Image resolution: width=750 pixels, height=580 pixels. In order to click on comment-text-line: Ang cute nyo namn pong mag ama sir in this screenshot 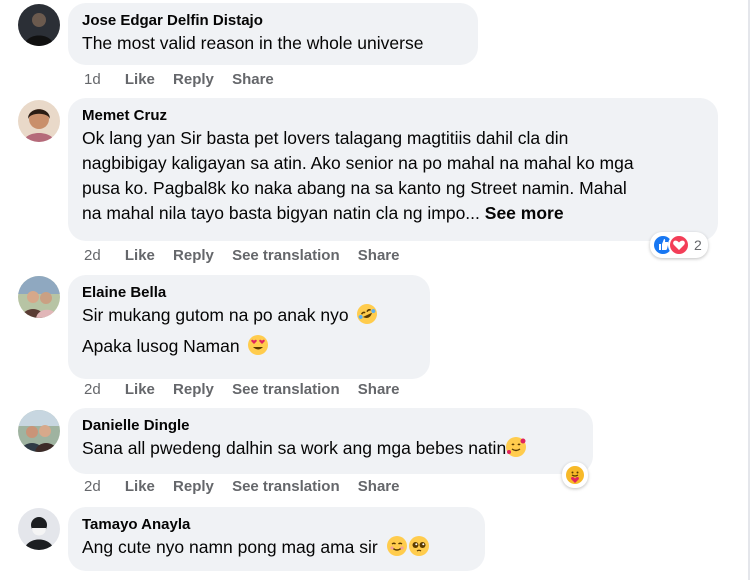, I will do `click(230, 547)`.